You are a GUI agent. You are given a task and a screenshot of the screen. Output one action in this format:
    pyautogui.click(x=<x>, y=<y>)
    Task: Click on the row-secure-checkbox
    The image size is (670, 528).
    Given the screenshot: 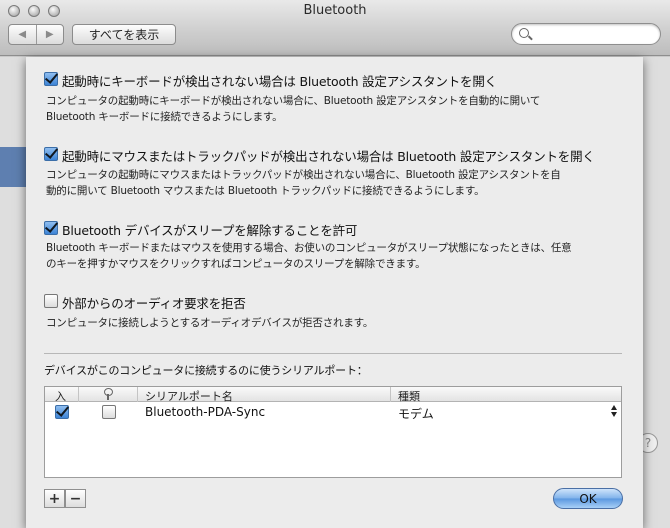 What is the action you would take?
    pyautogui.click(x=109, y=412)
    